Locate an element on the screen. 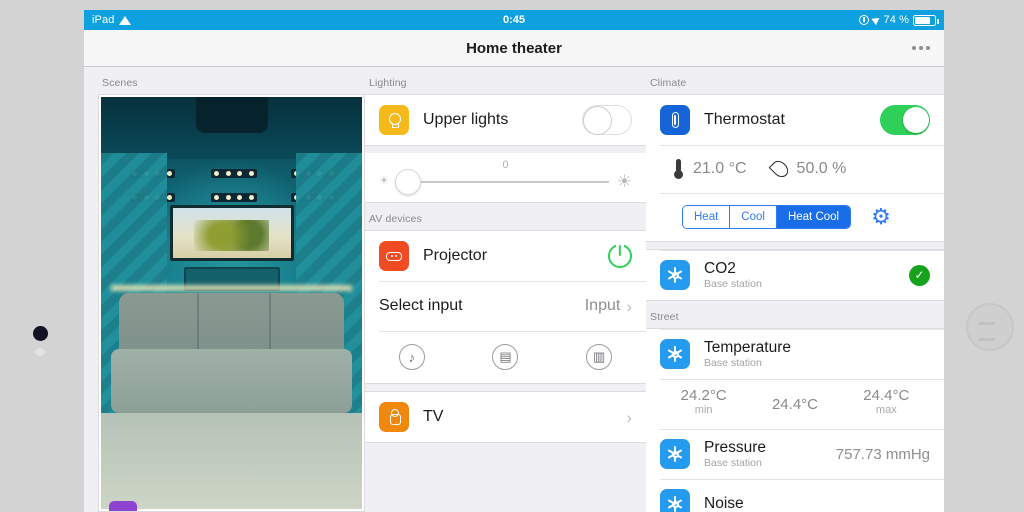 This screenshot has height=512, width=1024. media-player-icon: ▤ is located at coordinates (505, 357).